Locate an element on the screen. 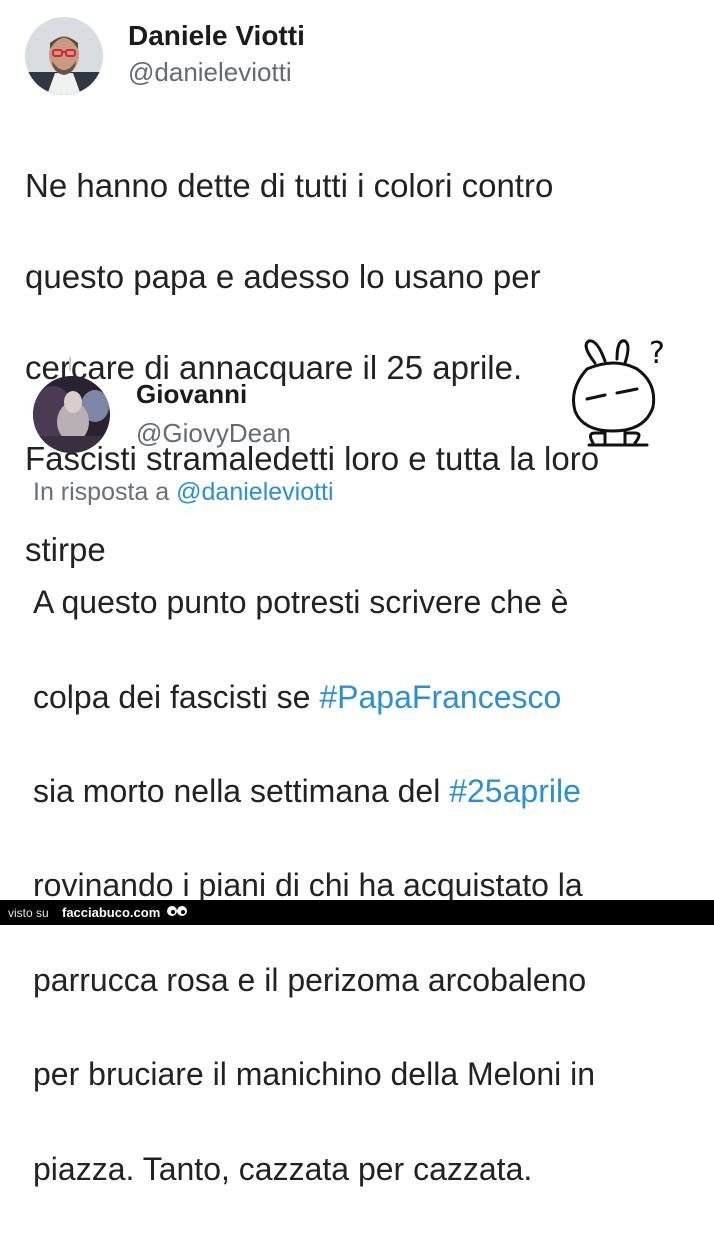 The width and height of the screenshot is (714, 1240). thread-connector is located at coordinates (70, 364).